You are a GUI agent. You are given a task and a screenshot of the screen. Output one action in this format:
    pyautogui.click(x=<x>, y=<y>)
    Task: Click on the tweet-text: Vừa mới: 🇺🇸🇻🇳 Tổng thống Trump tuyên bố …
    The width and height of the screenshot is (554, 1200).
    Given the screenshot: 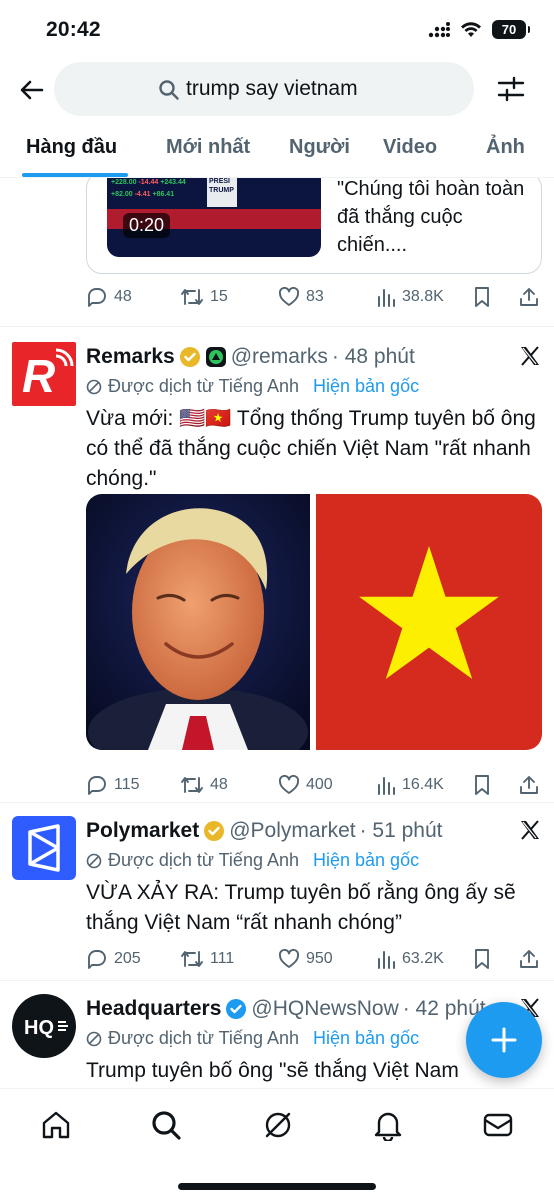 What is the action you would take?
    pyautogui.click(x=311, y=448)
    